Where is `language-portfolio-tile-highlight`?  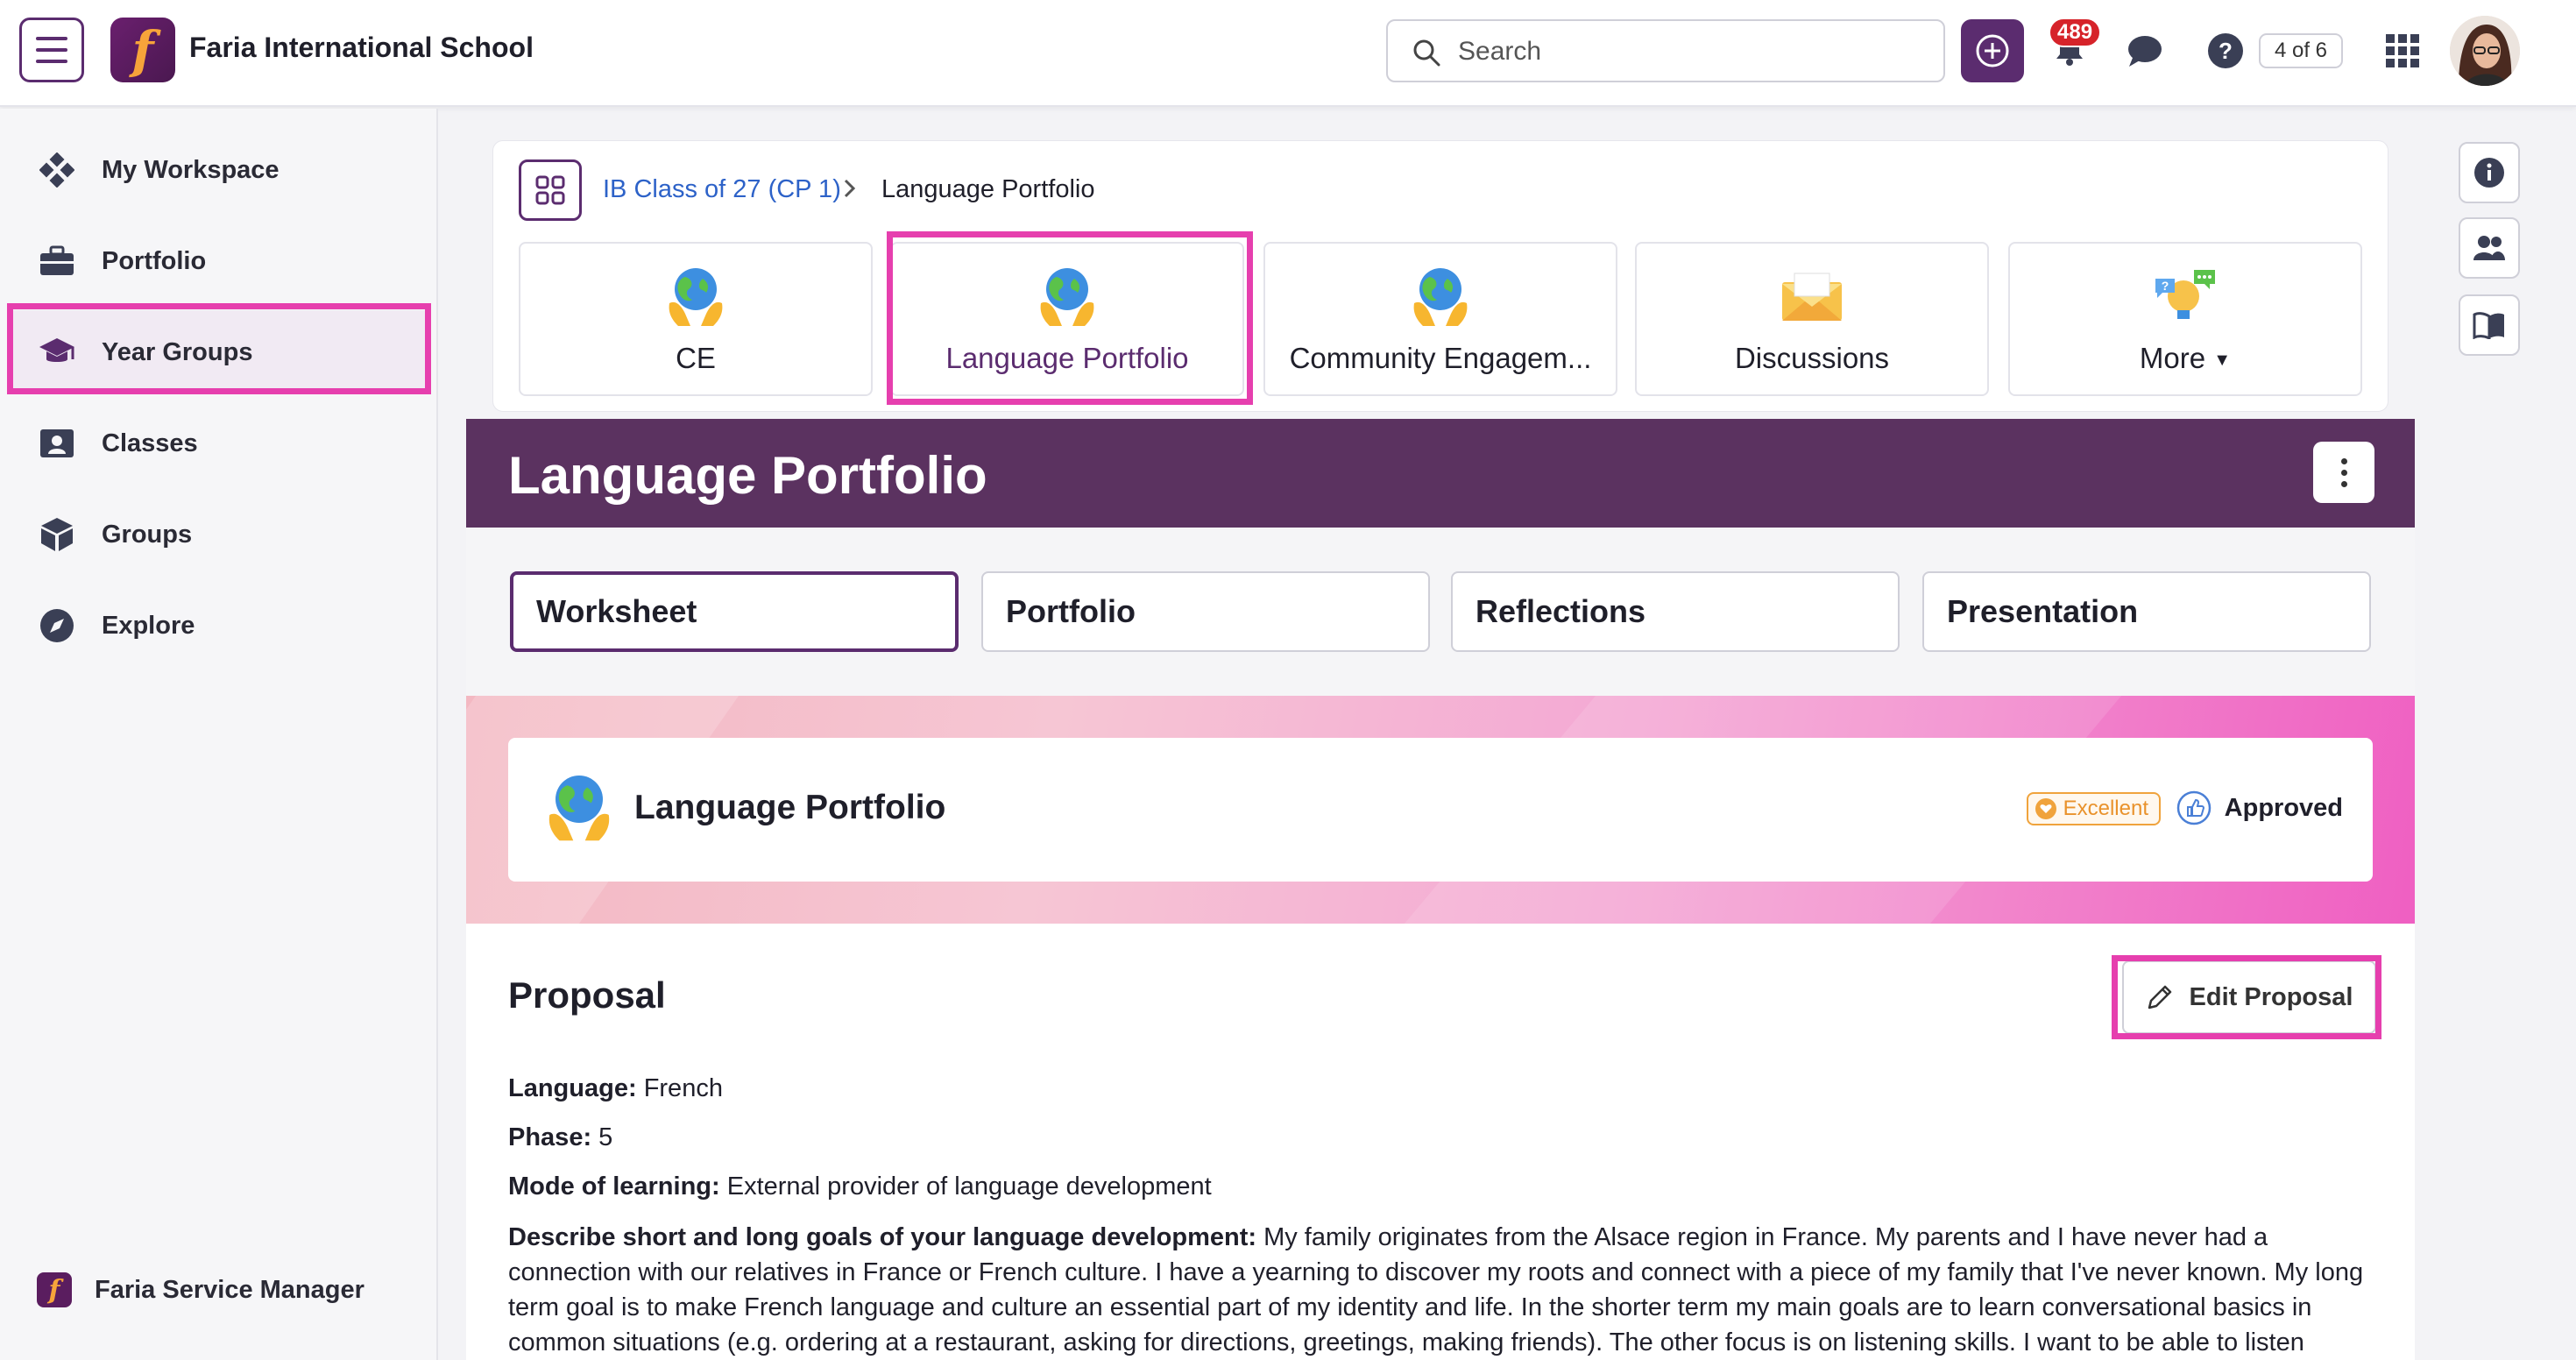 language-portfolio-tile-highlight is located at coordinates (1070, 318).